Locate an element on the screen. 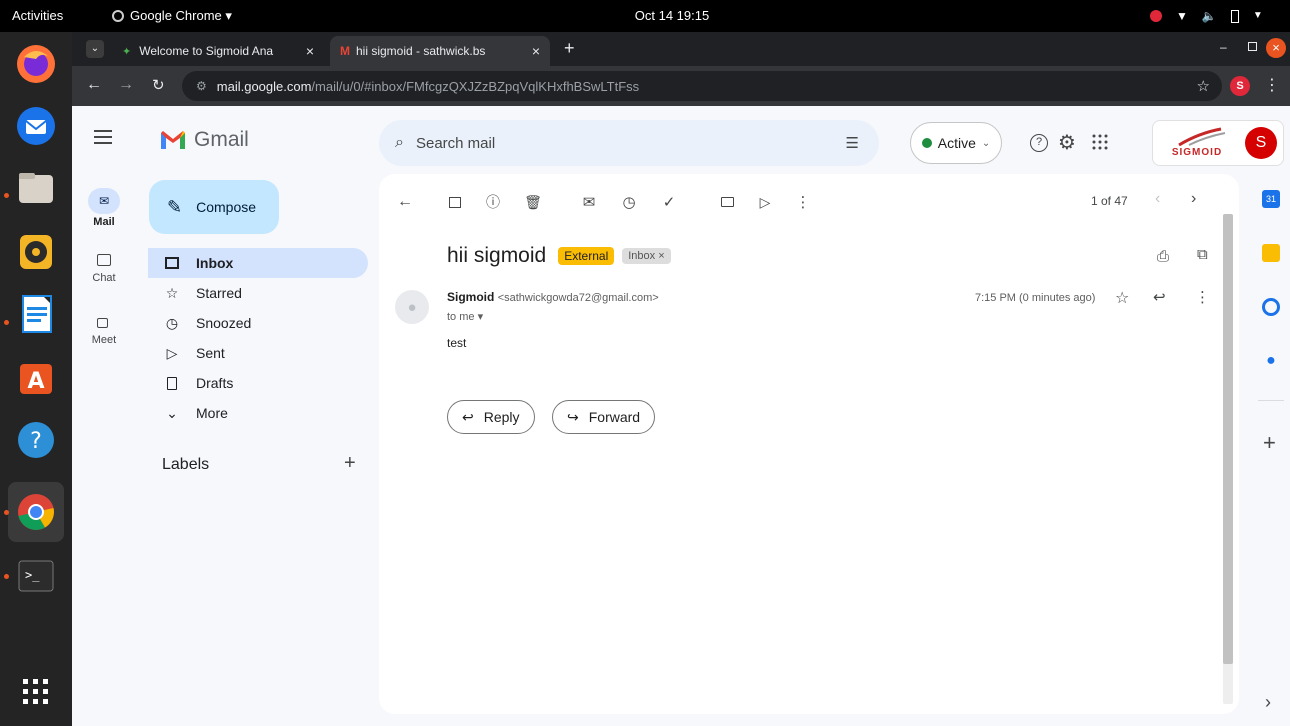 Image resolution: width=1290 pixels, height=726 pixels. tab-search-button: ⌄ is located at coordinates (95, 49).